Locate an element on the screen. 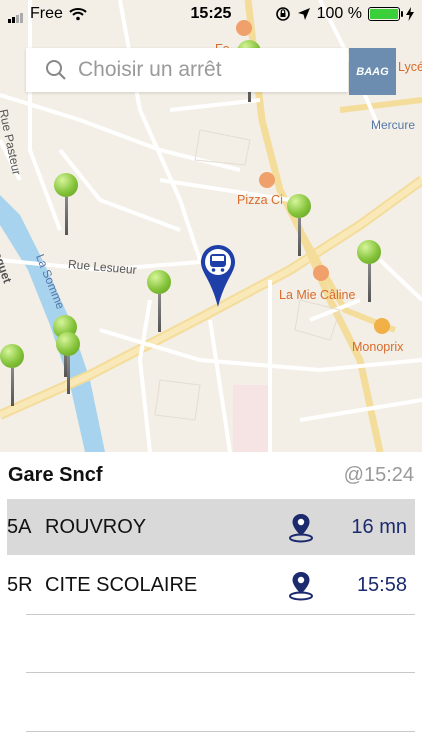 This screenshot has height=750, width=422. app-logo-text: BAAG is located at coordinates (372, 71).